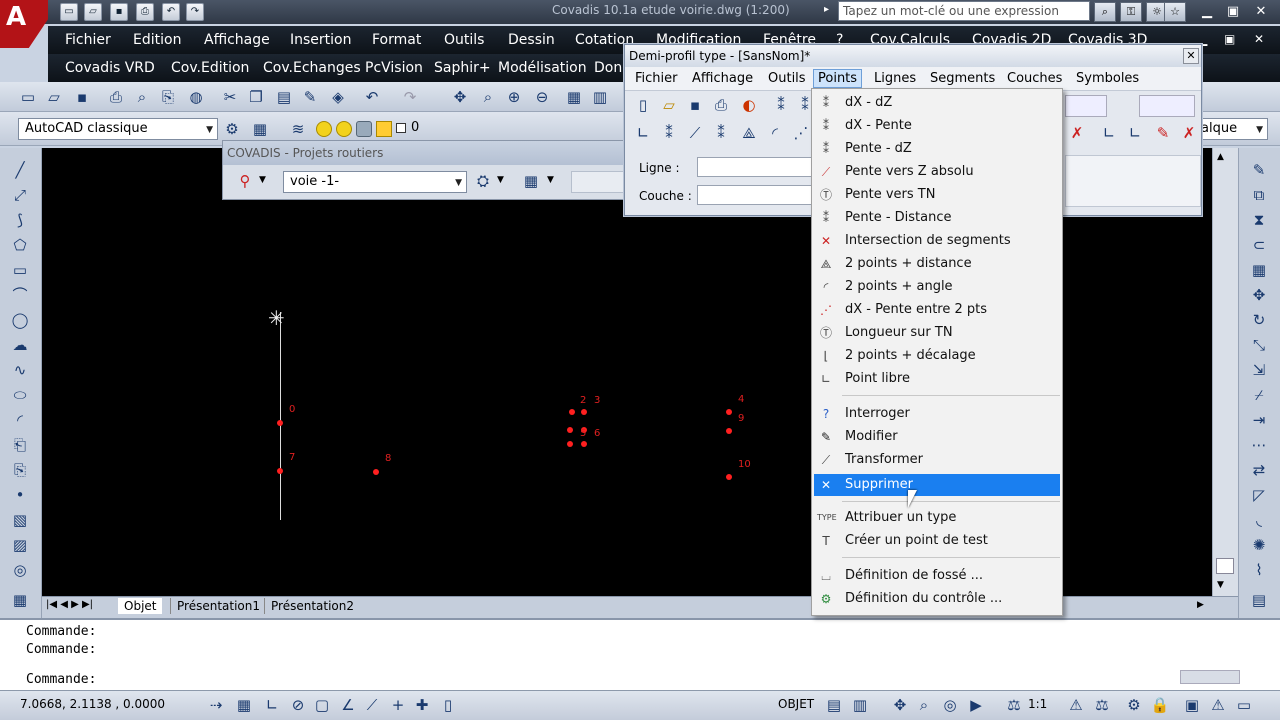 This screenshot has width=1280, height=720. What do you see at coordinates (775, 133) in the screenshot?
I see `two-points-angle-icon: ◜` at bounding box center [775, 133].